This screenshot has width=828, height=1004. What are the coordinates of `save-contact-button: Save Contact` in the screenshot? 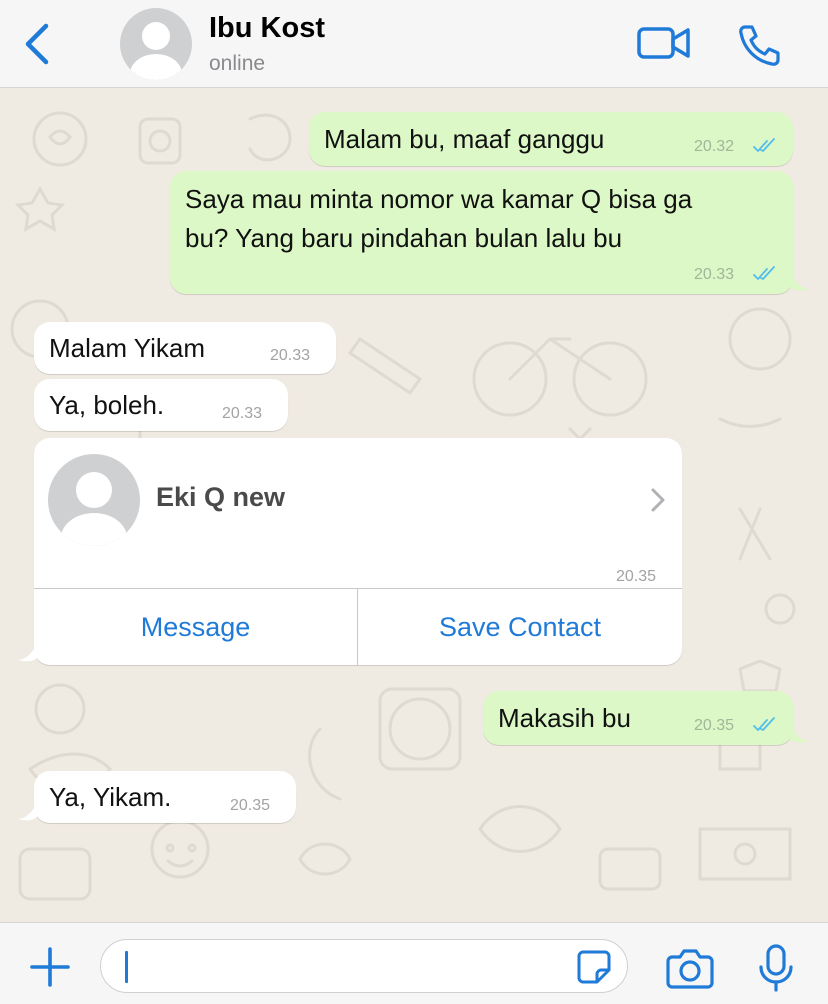 It's located at (520, 627).